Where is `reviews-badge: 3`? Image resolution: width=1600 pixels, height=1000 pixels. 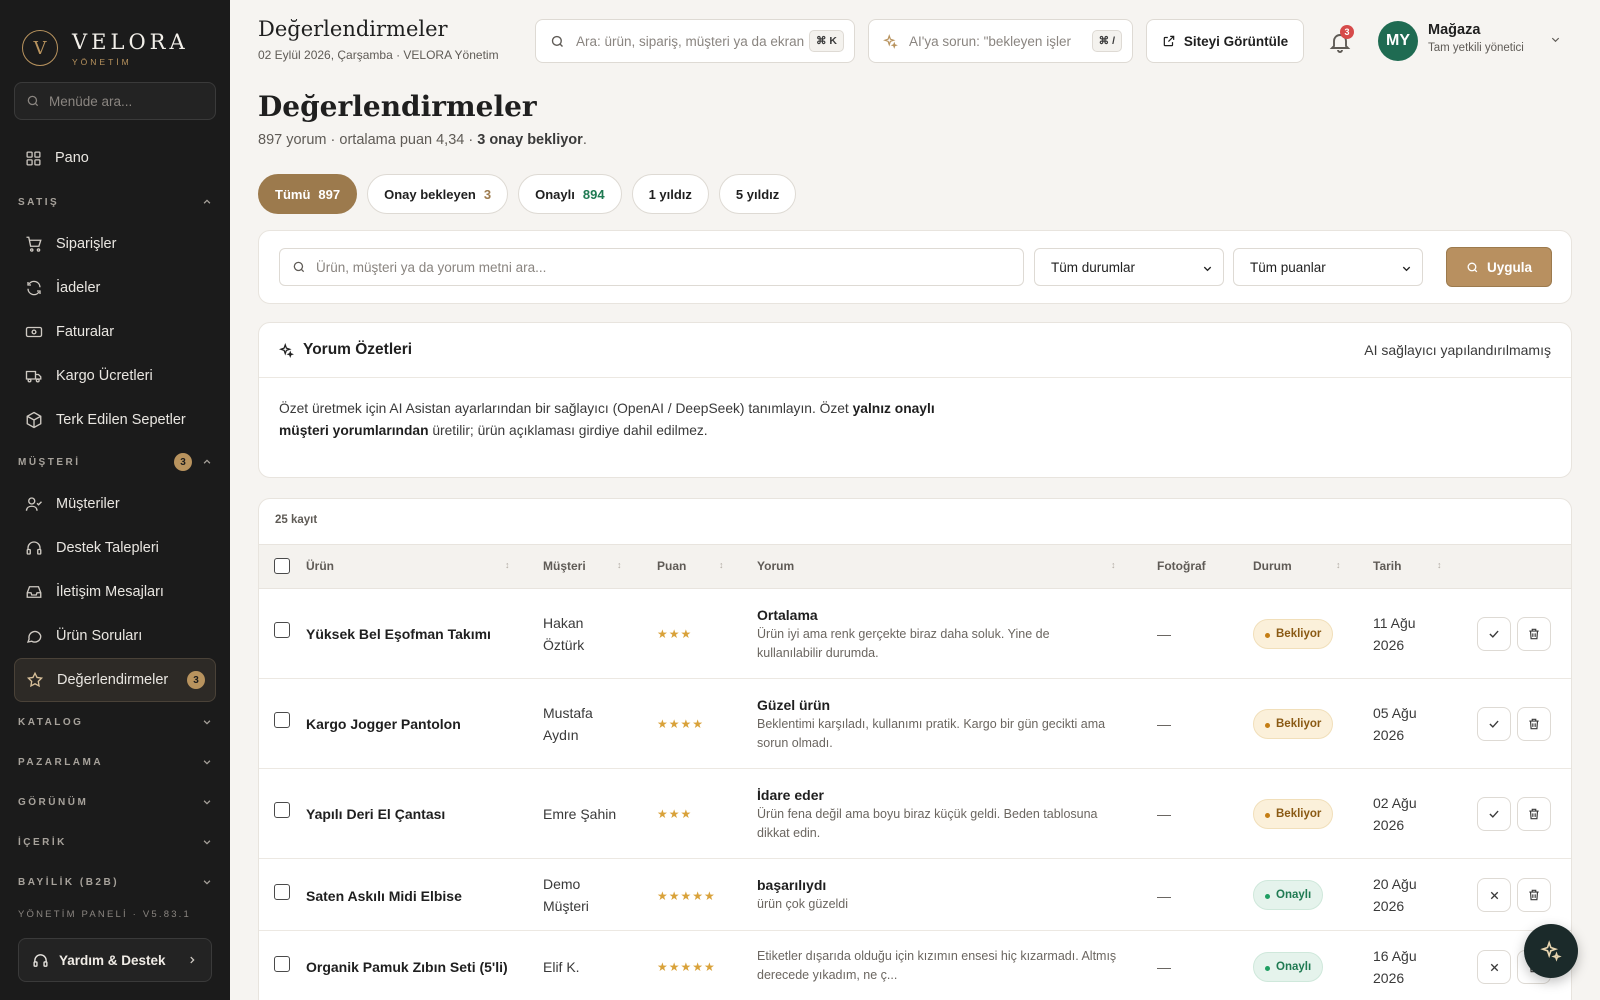
reviews-badge: 3 is located at coordinates (196, 680).